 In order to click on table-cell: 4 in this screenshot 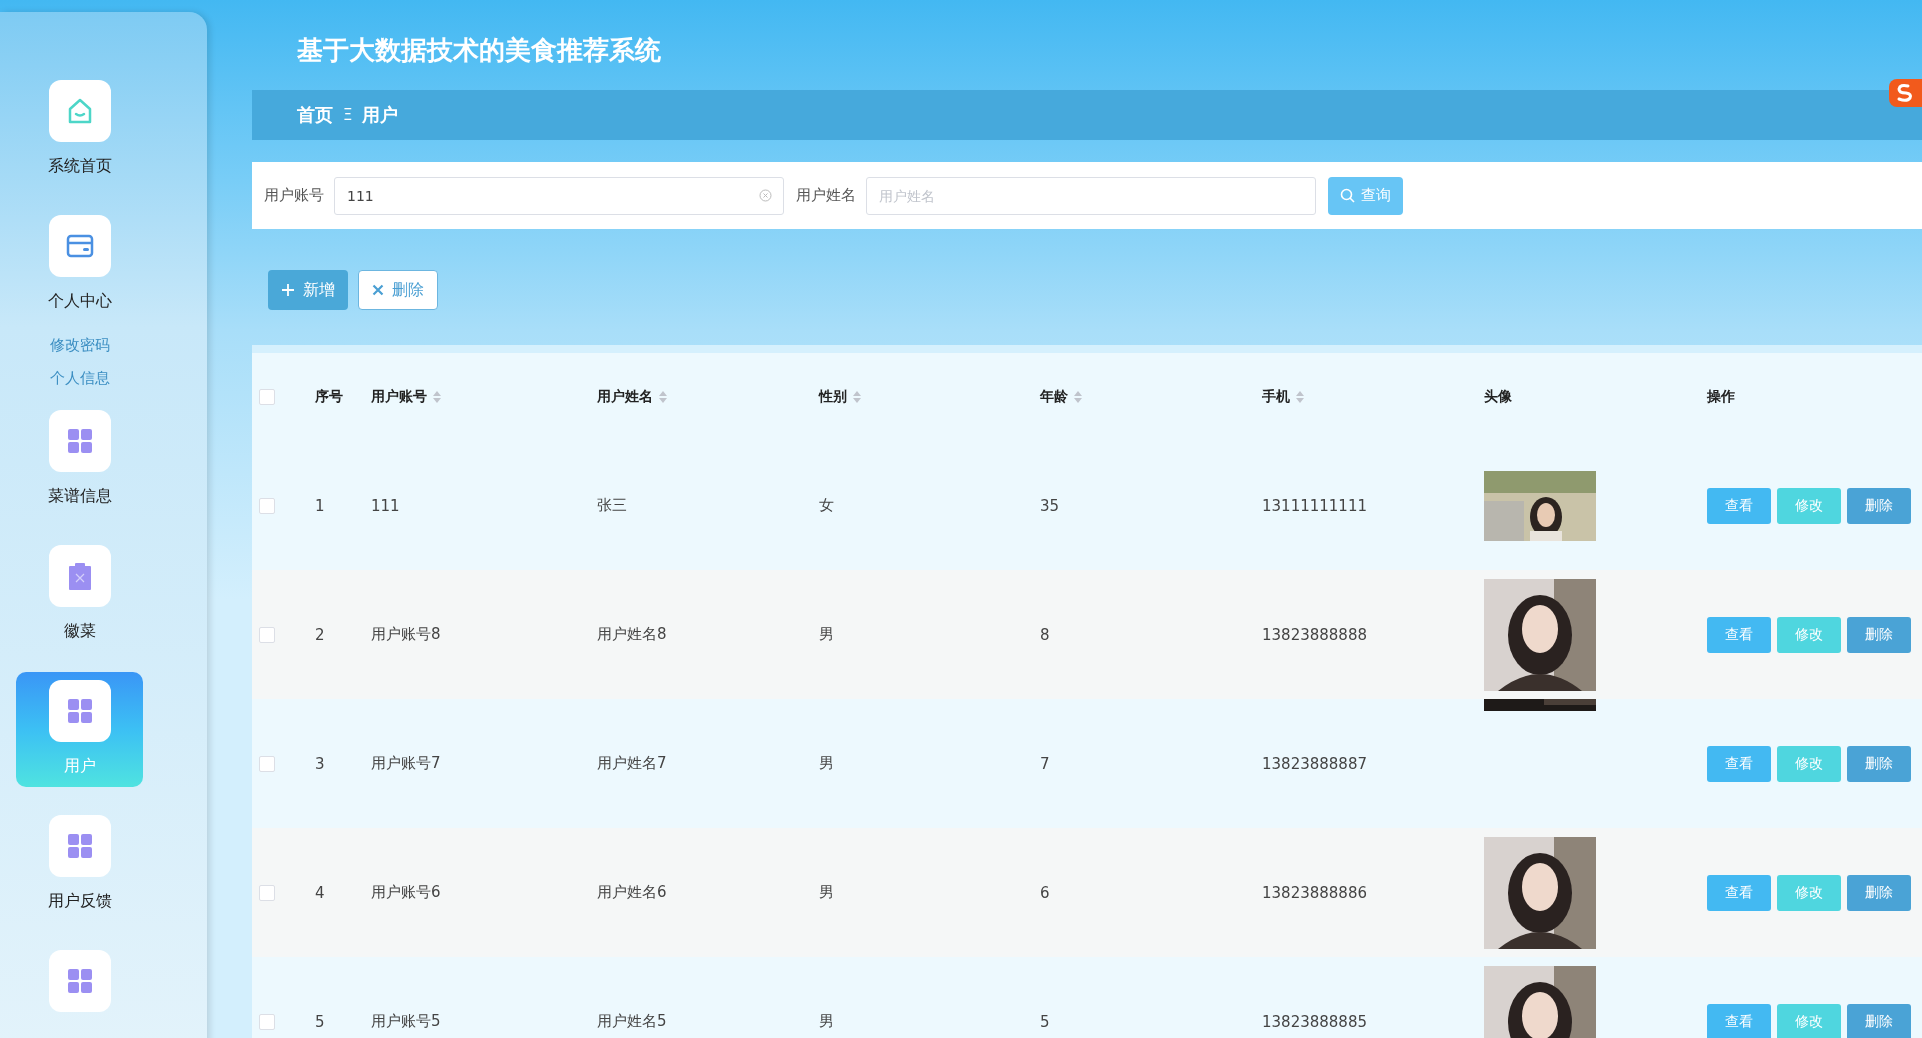, I will do `click(320, 892)`.